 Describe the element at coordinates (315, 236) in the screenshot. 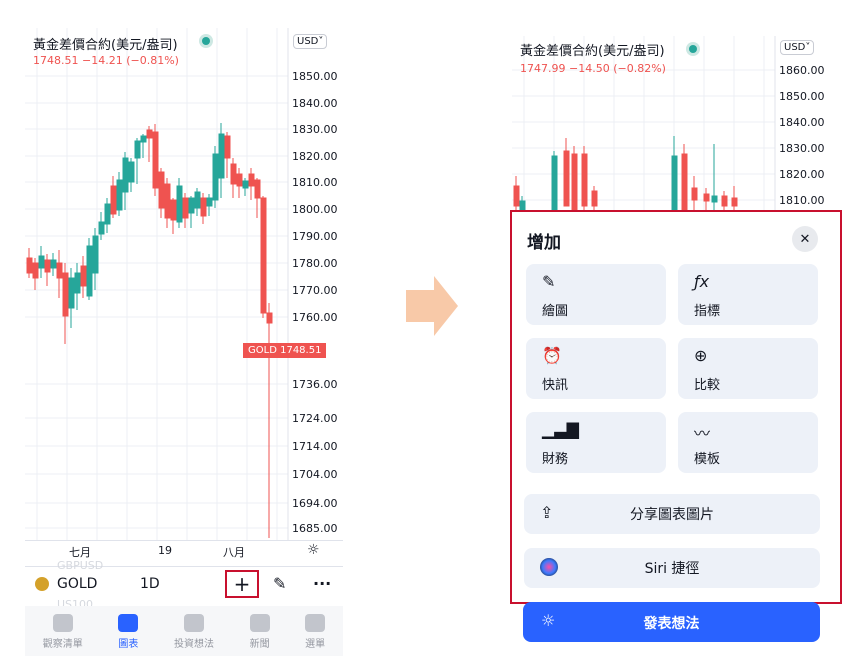

I see `price-tick: 1790.00` at that location.